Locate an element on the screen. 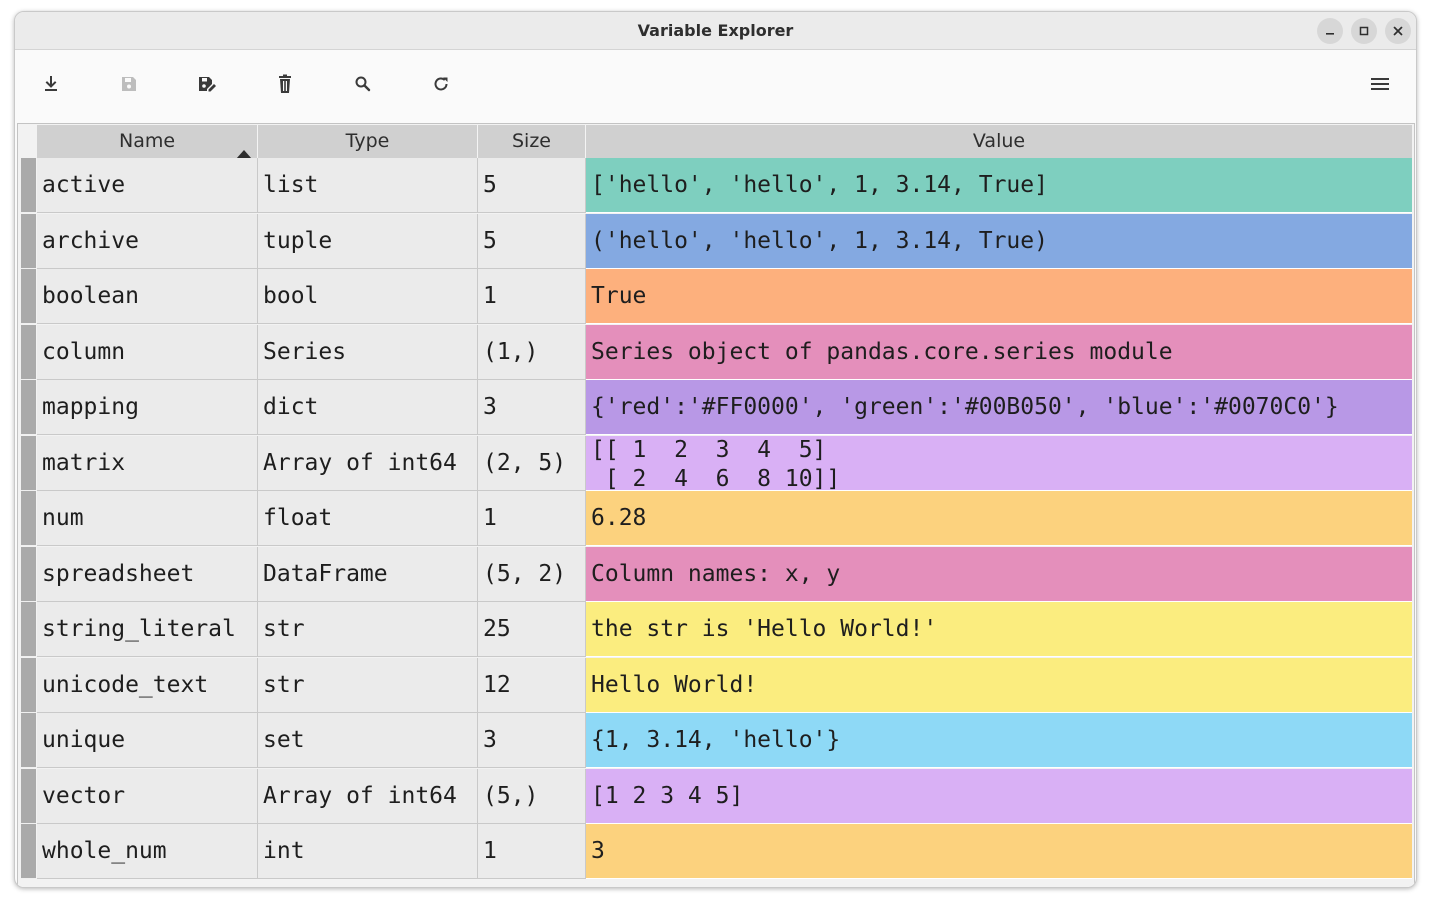 The width and height of the screenshot is (1430, 904). table-row: vector Array of int64 (5,) [1 2 3 4 5] is located at coordinates (715, 796).